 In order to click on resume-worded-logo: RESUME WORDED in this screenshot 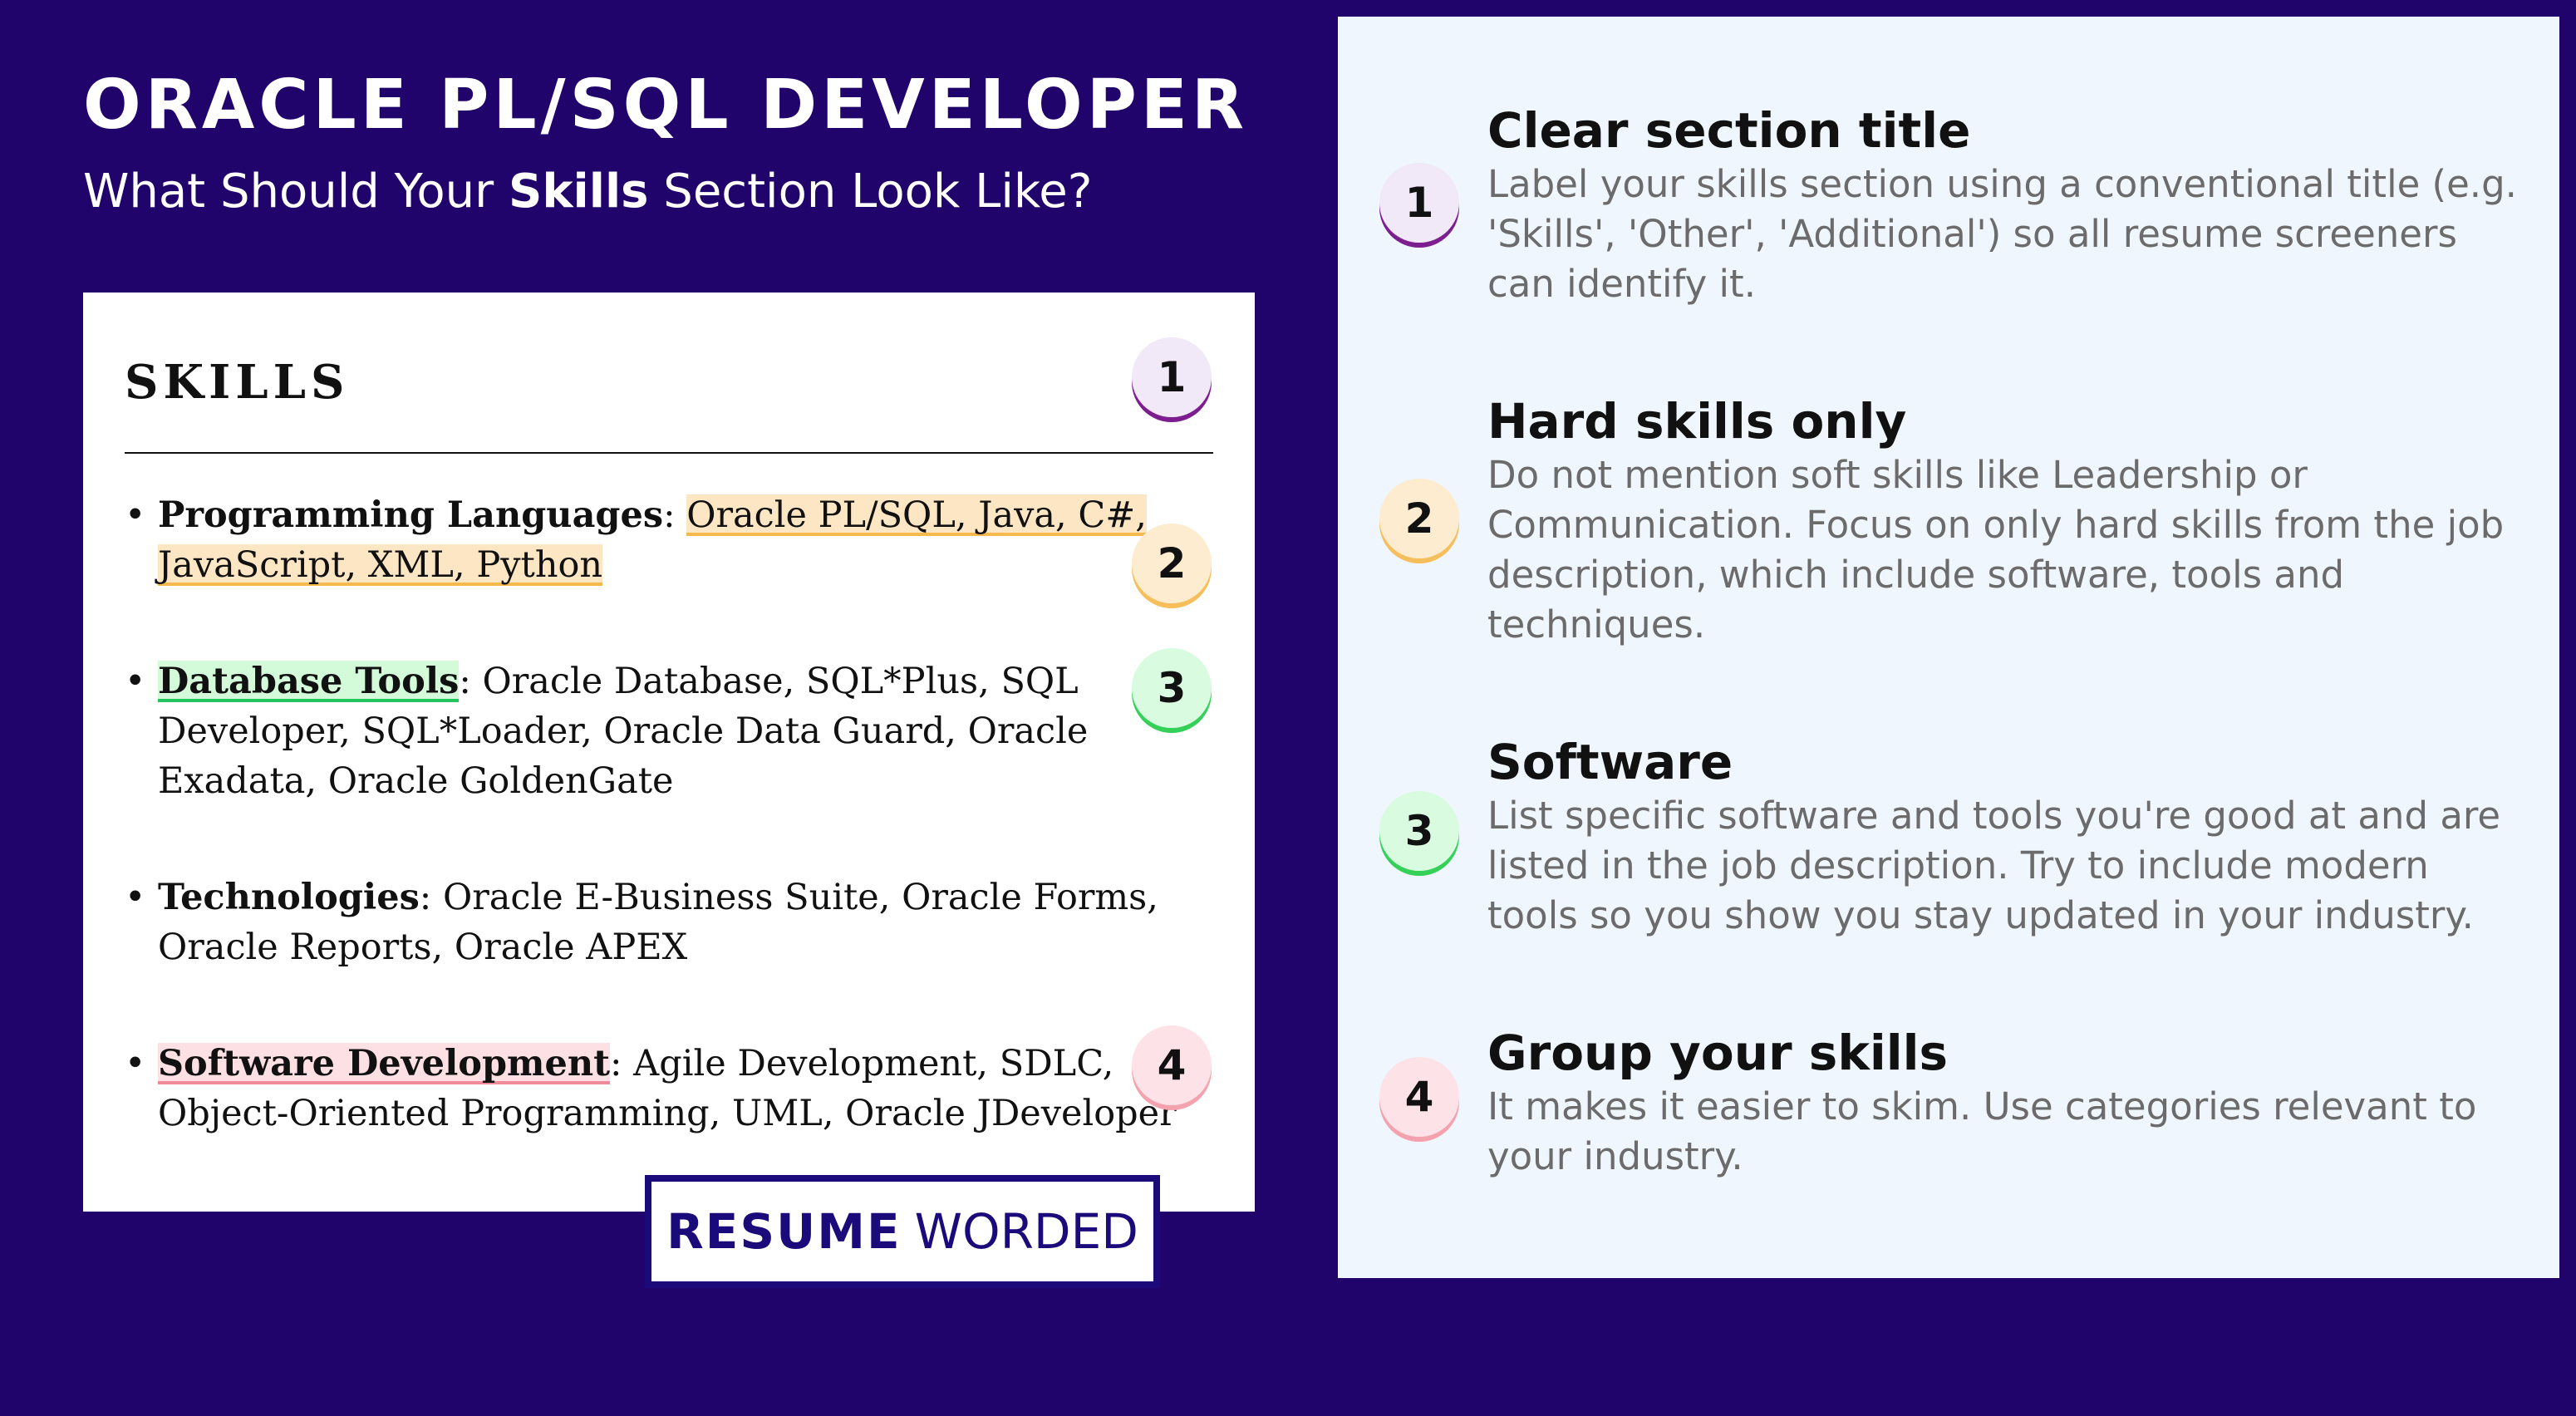, I will do `click(902, 1231)`.